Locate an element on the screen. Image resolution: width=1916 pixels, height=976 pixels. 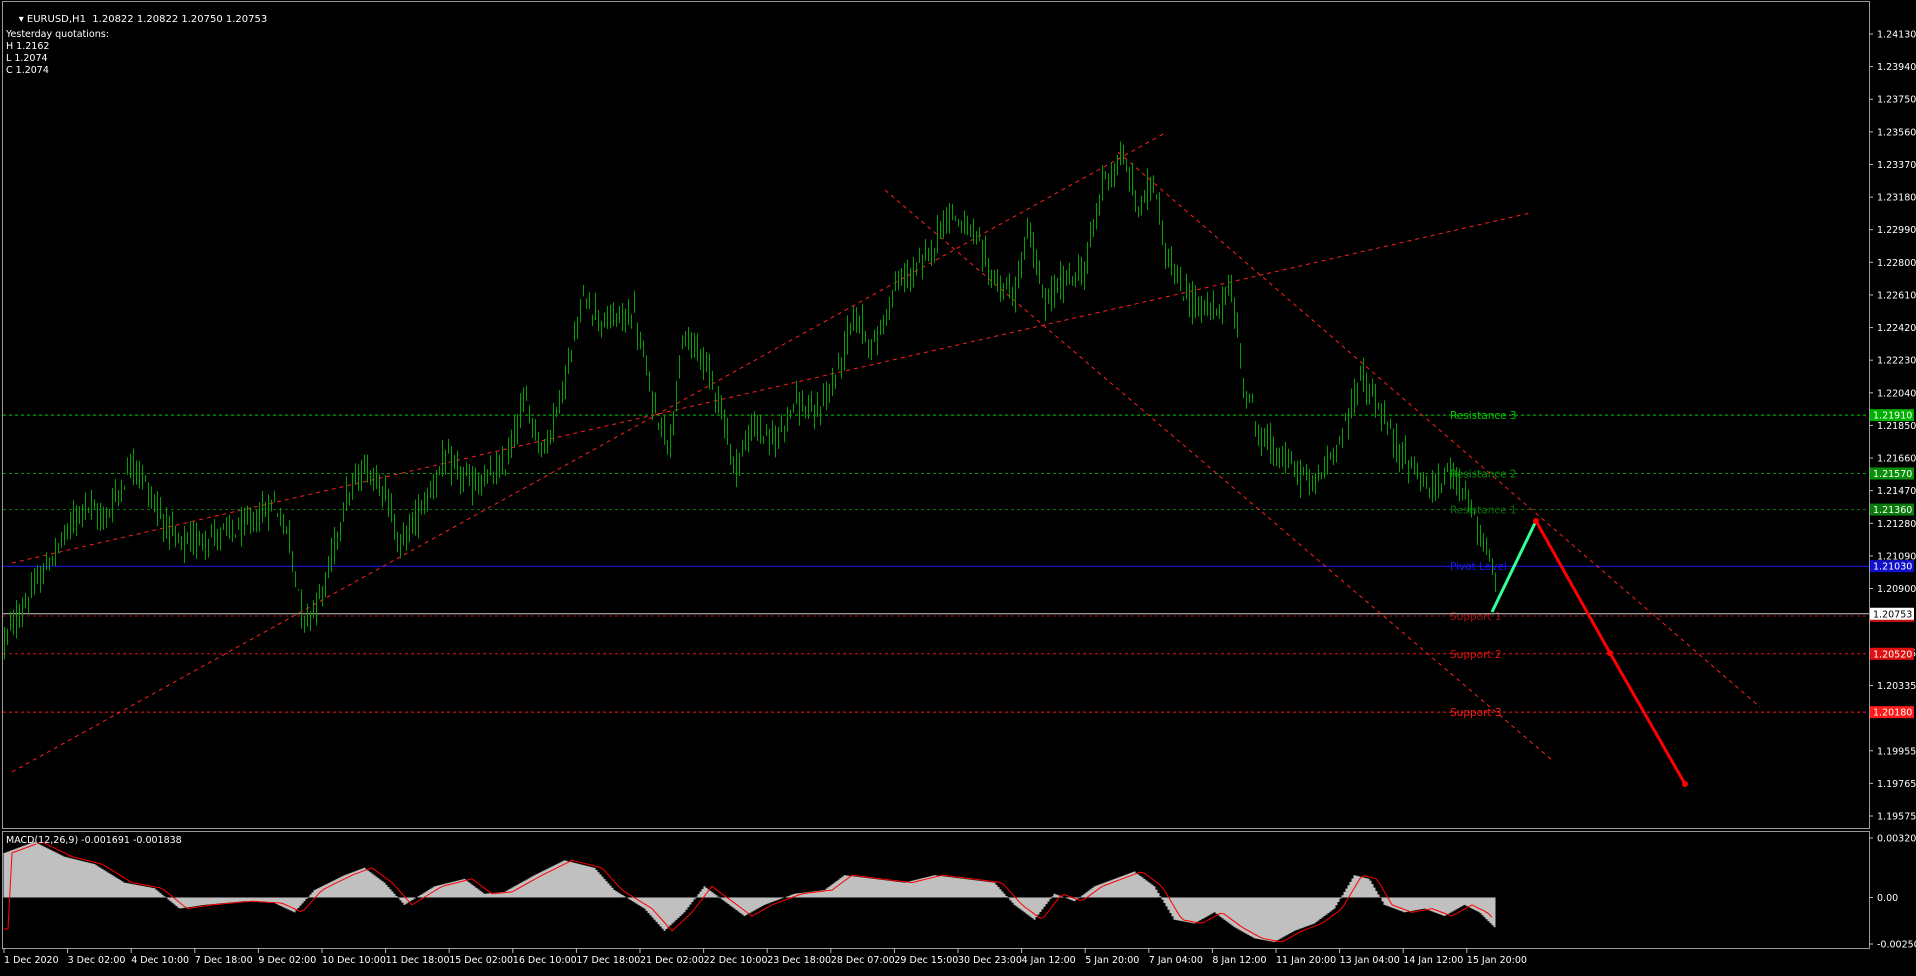
time-tick-label: 7 Dec 18:00 is located at coordinates (224, 960).